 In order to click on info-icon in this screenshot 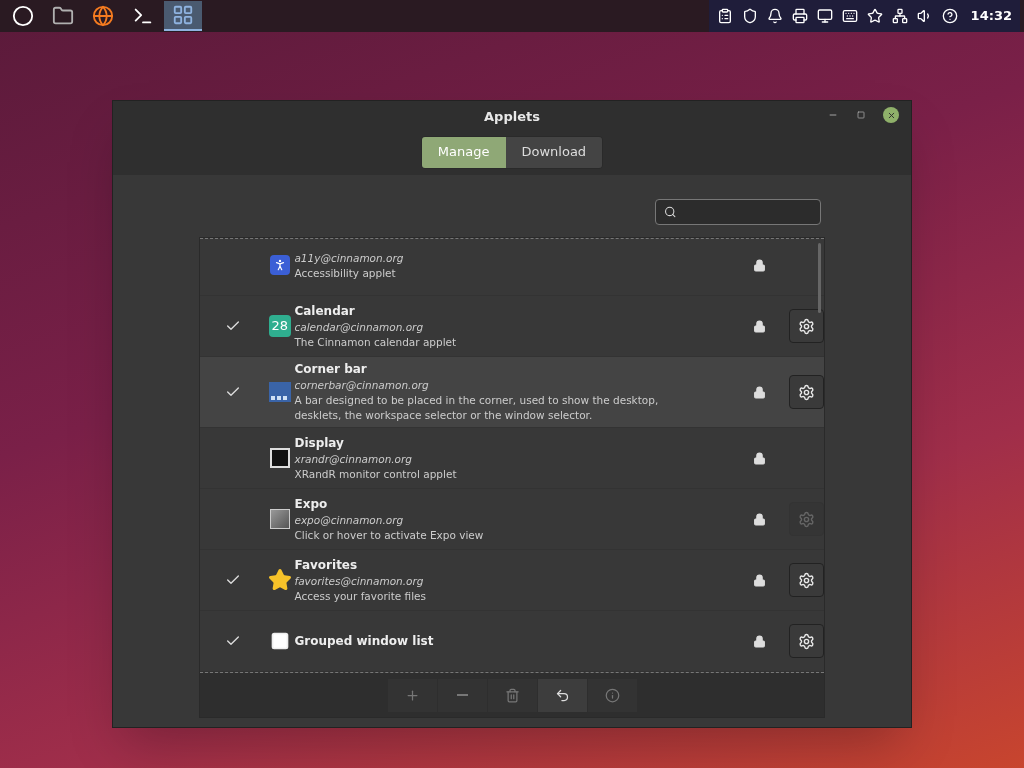, I will do `click(612, 695)`.